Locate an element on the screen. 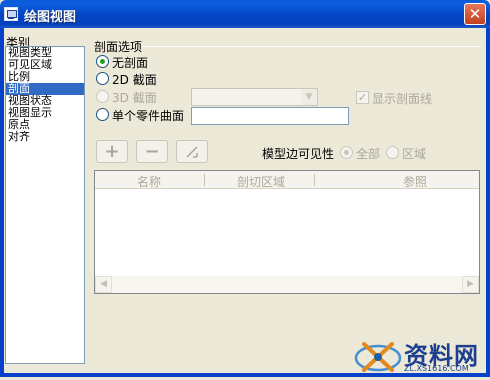 This screenshot has height=380, width=490. no-section-radio is located at coordinates (102, 61).